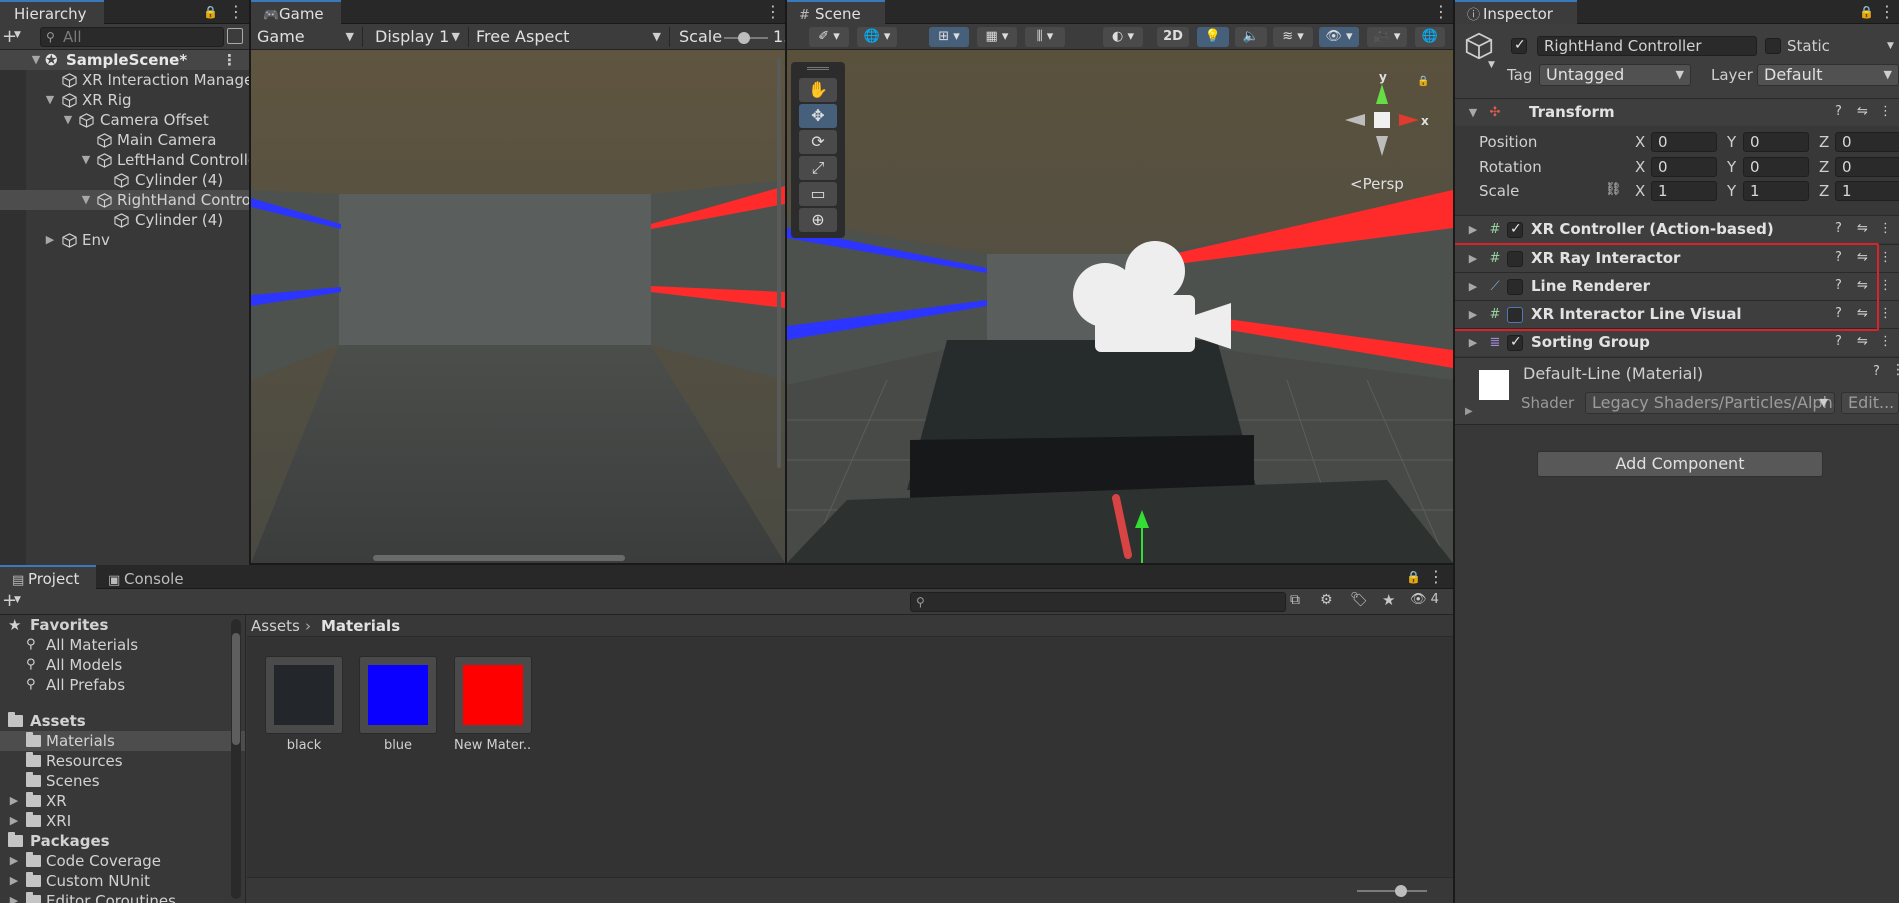 The height and width of the screenshot is (903, 1899). Describe the element at coordinates (236, 689) in the screenshot. I see `scrollbar-thumb` at that location.